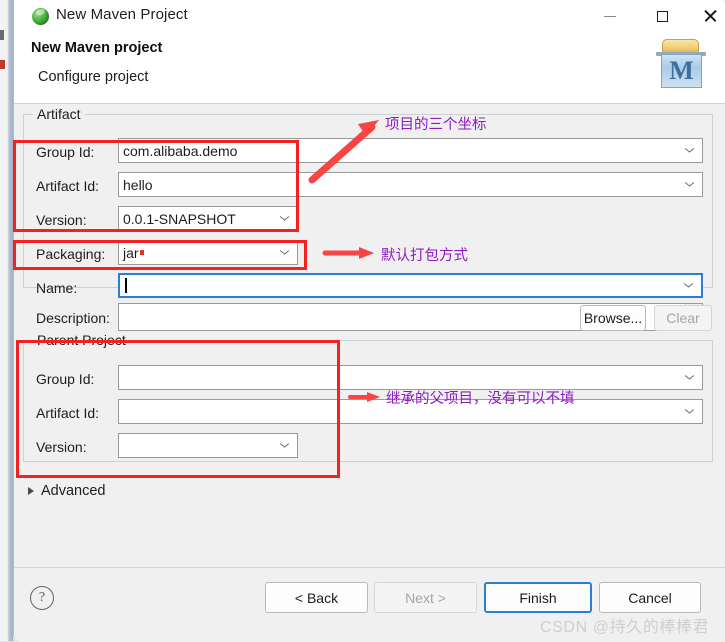  I want to click on backdrop-mark-red, so click(2, 64).